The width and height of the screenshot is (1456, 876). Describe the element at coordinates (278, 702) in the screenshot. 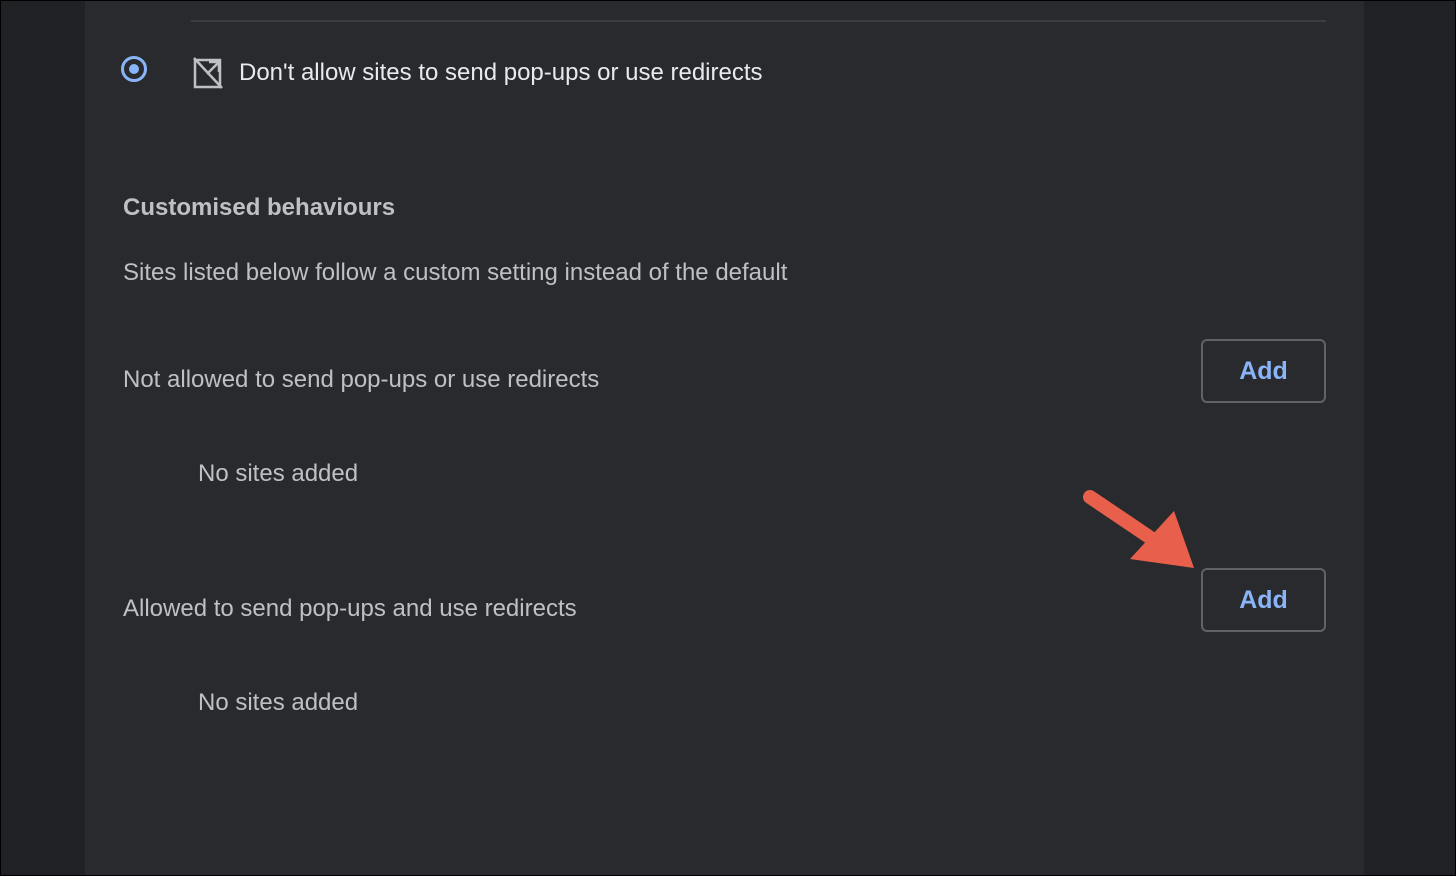

I see `allowed-empty-text: No sites added` at that location.